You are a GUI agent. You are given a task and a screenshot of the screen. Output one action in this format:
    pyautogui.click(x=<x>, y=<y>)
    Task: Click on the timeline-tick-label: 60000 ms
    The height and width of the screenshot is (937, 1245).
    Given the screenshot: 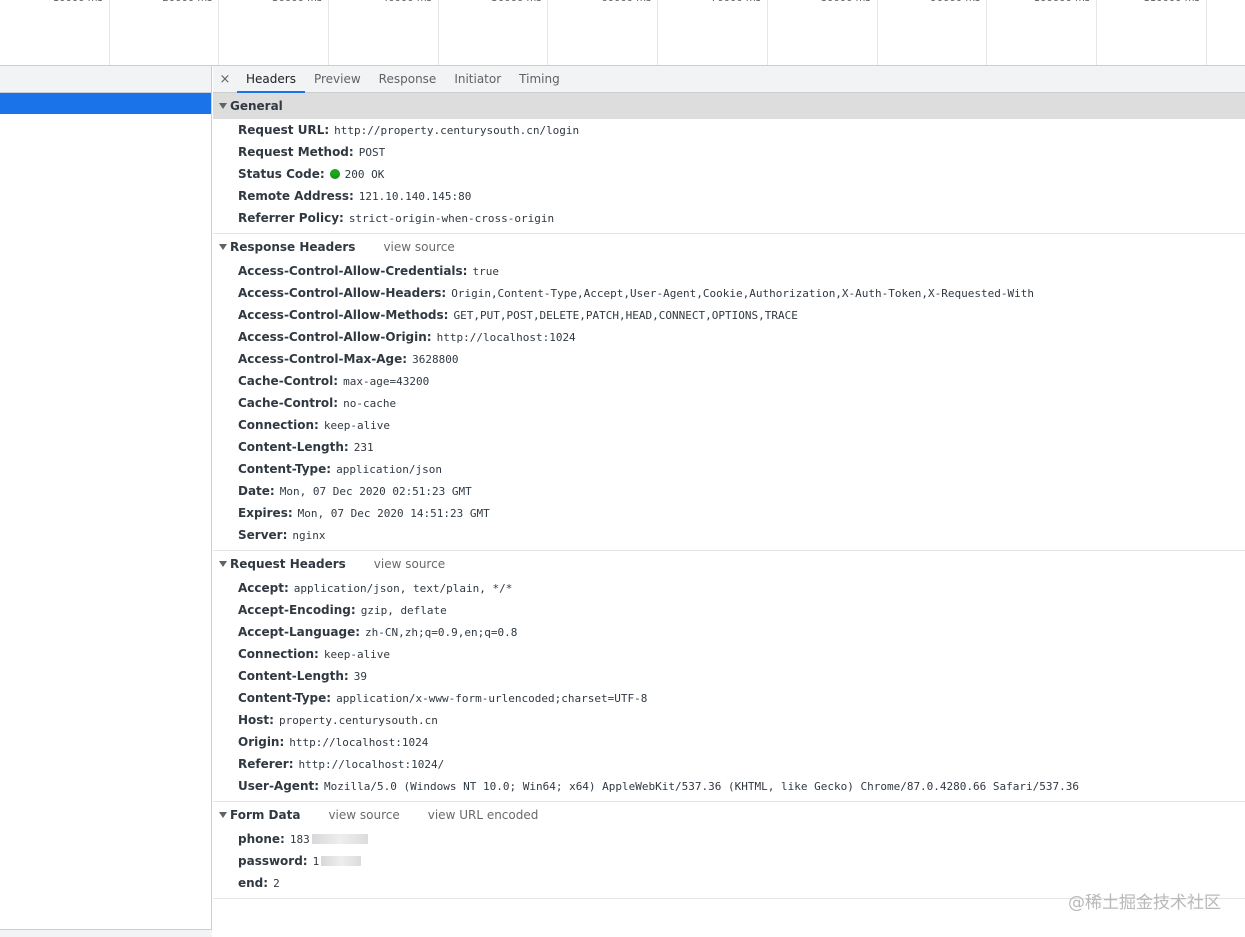 What is the action you would take?
    pyautogui.click(x=626, y=2)
    